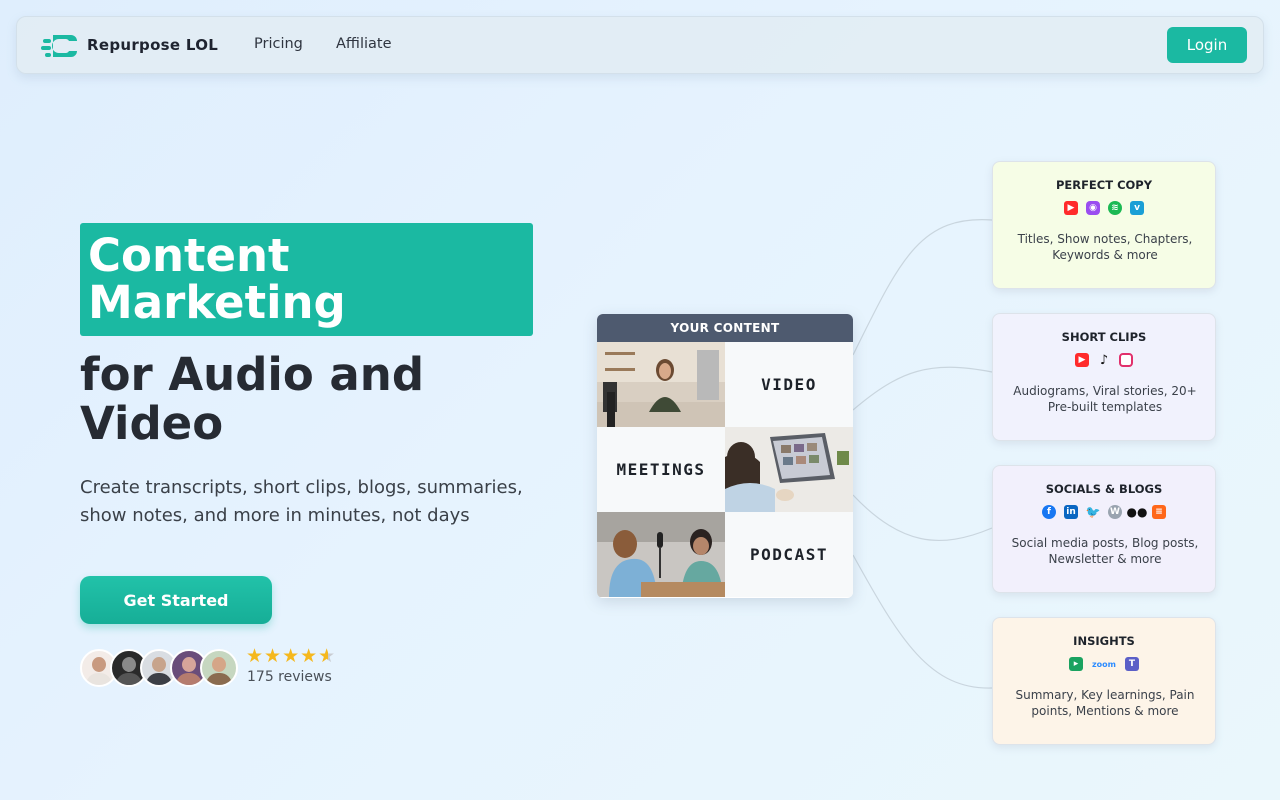  Describe the element at coordinates (725, 328) in the screenshot. I see `your-content-header: YOUR CONTENT` at that location.